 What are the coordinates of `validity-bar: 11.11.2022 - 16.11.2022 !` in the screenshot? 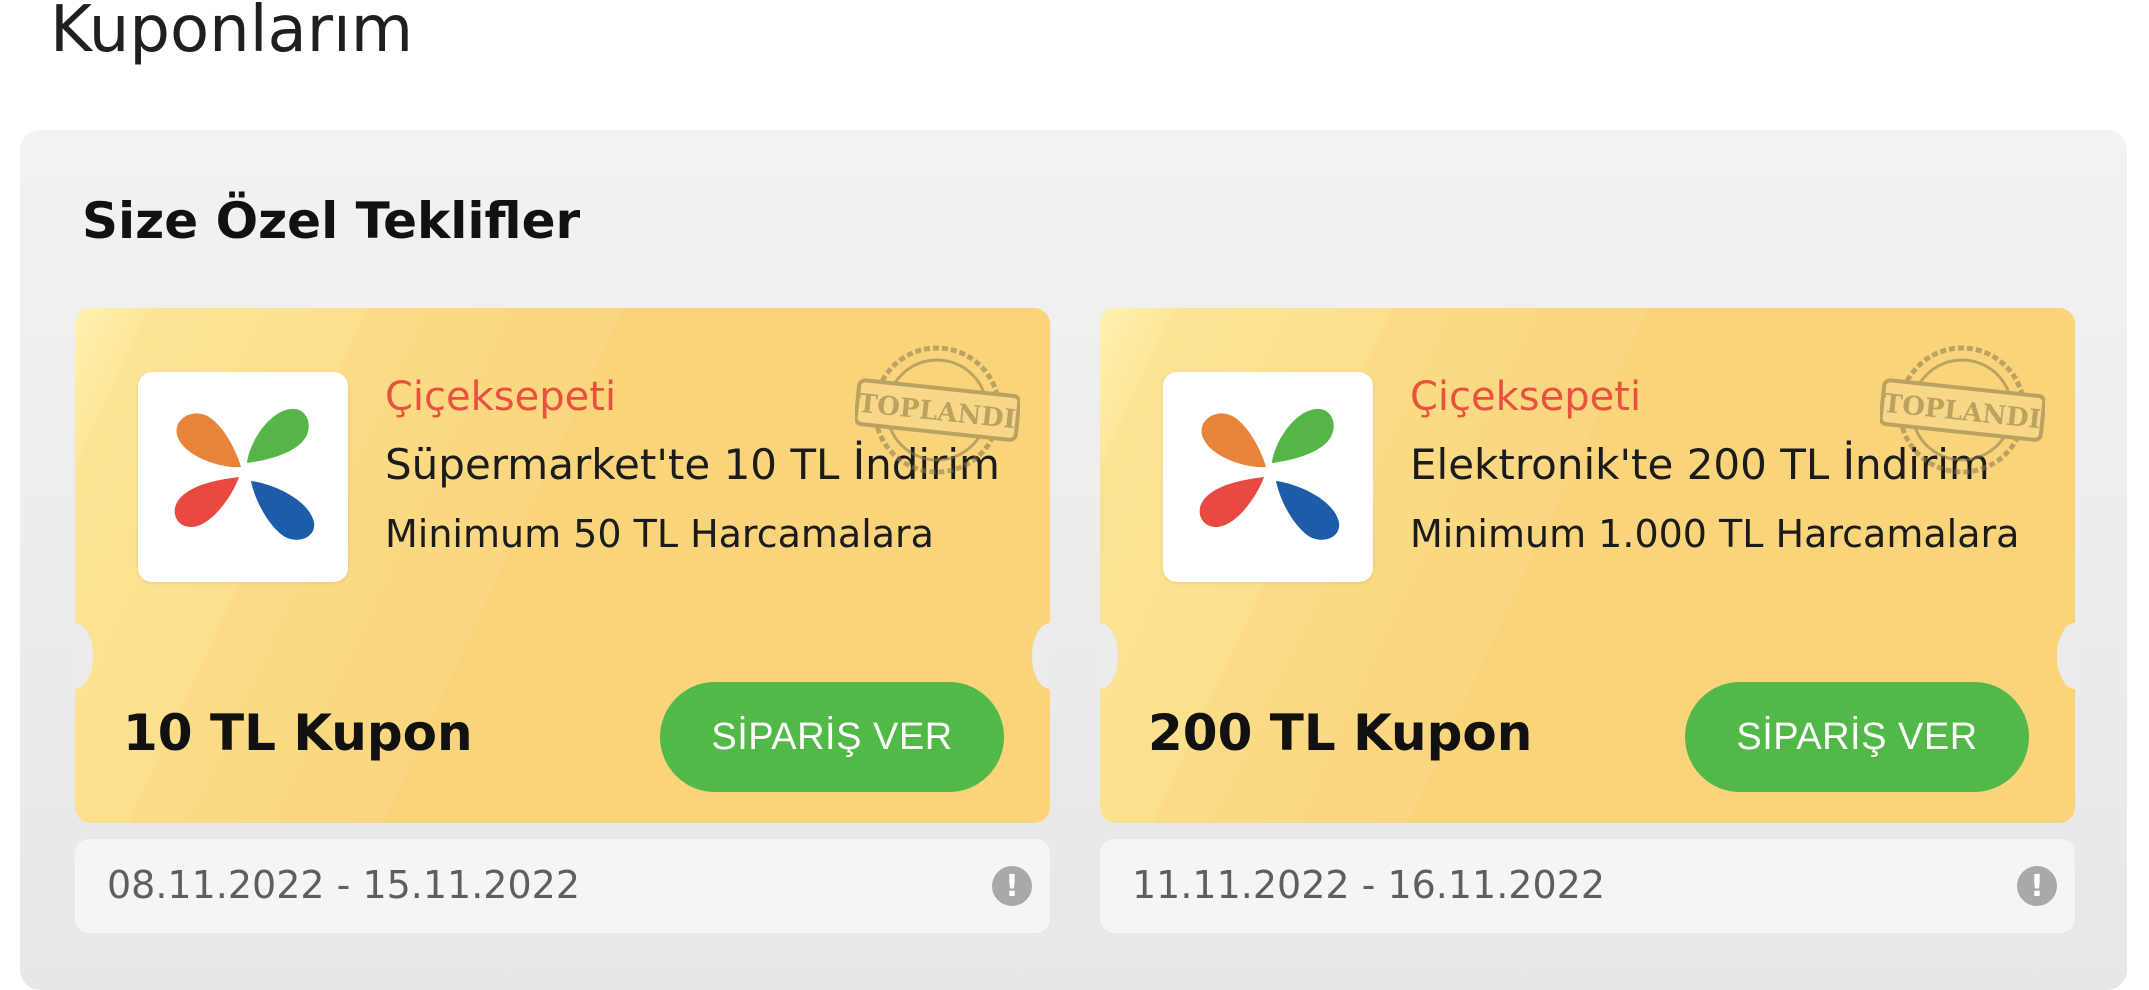 It's located at (1587, 886).